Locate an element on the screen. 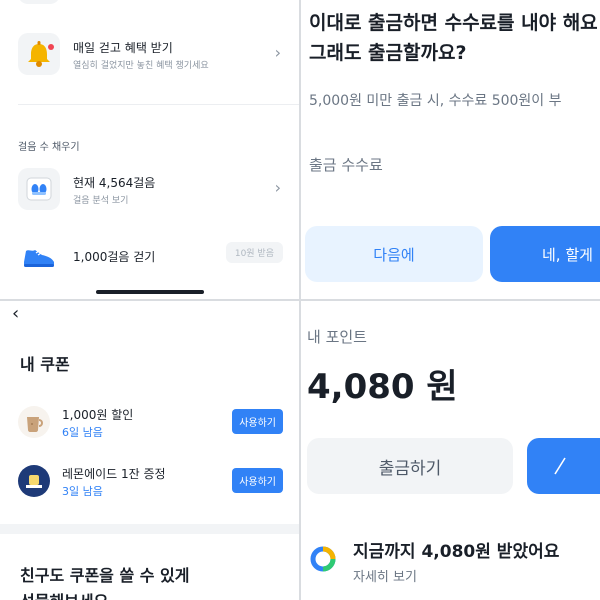 This screenshot has width=600, height=600. send-button is located at coordinates (563, 466).